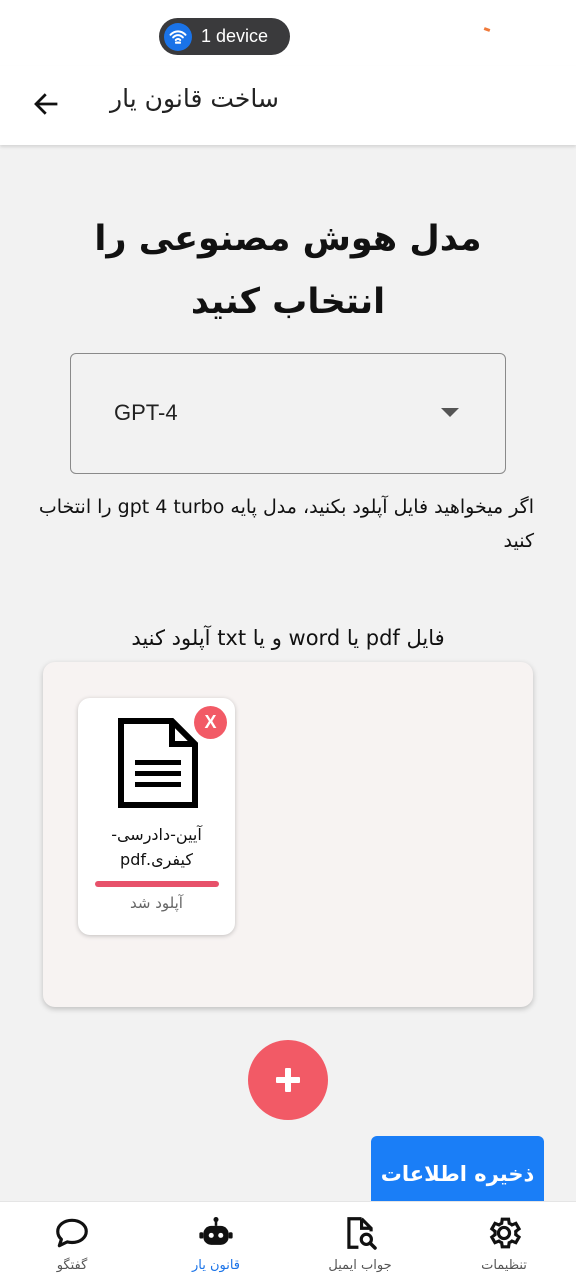  Describe the element at coordinates (194, 98) in the screenshot. I see `page-title: ساخت قانون یار` at that location.